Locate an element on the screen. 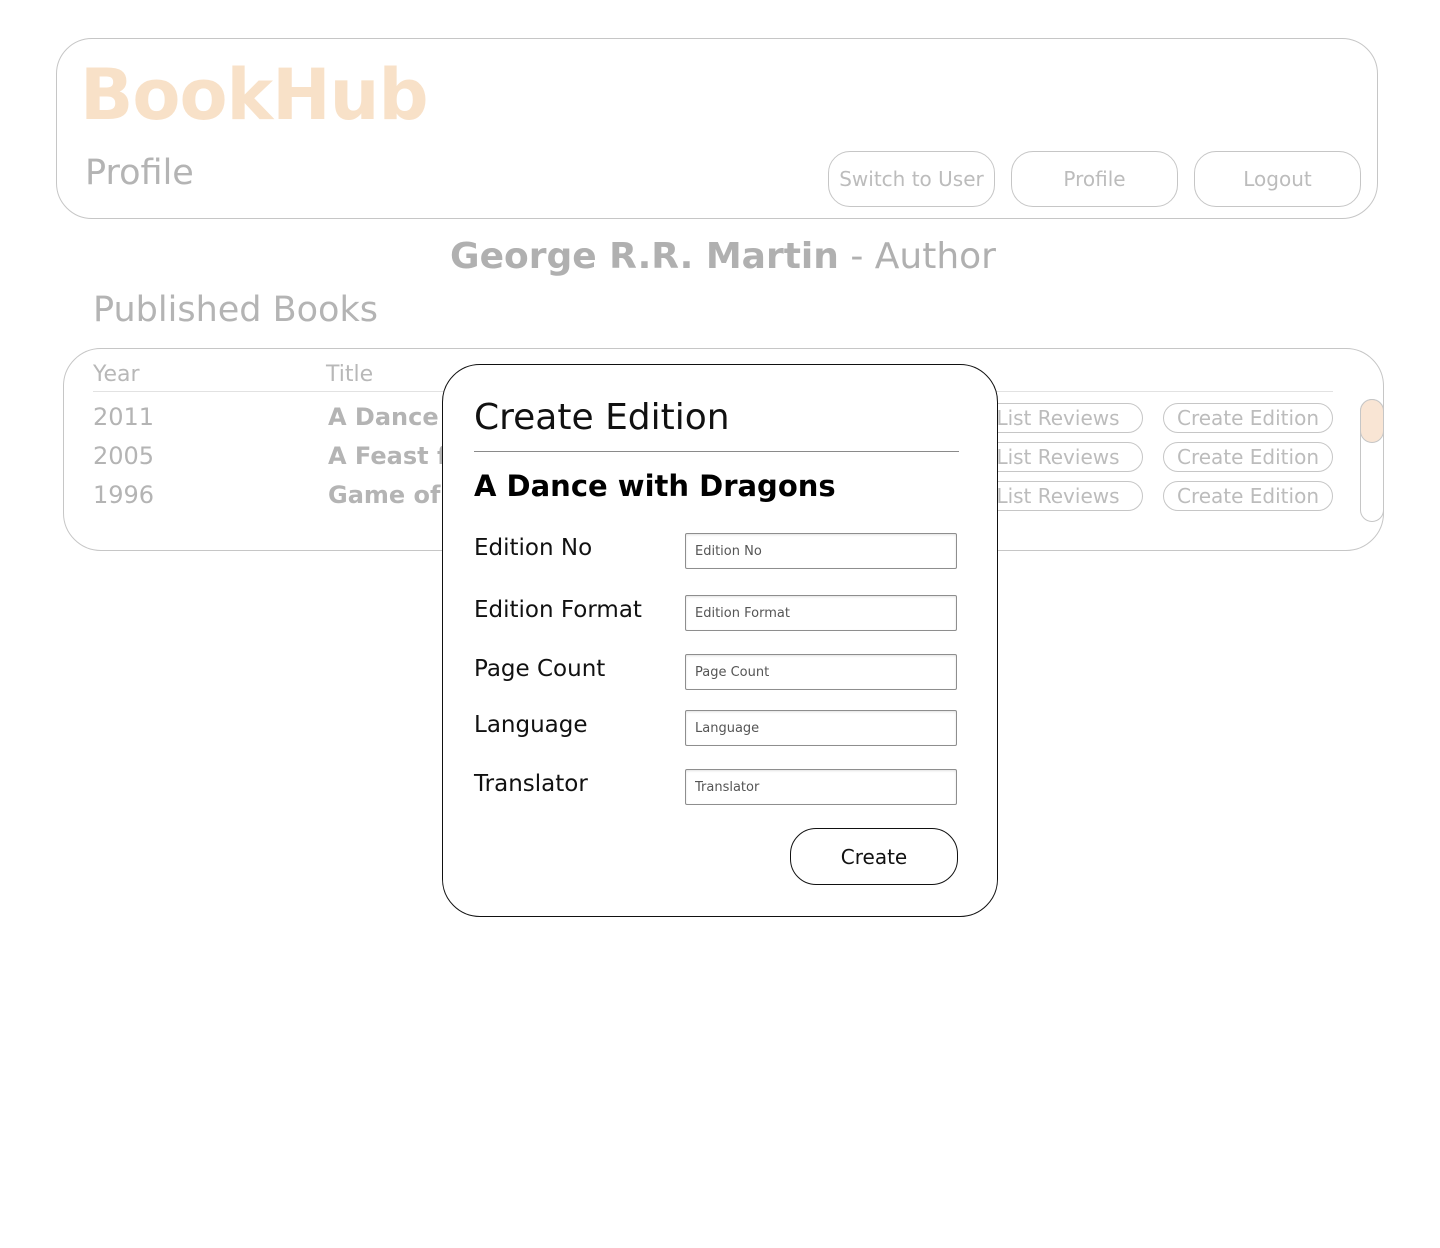 This screenshot has height=1248, width=1440. table-scrollbar is located at coordinates (1372, 460).